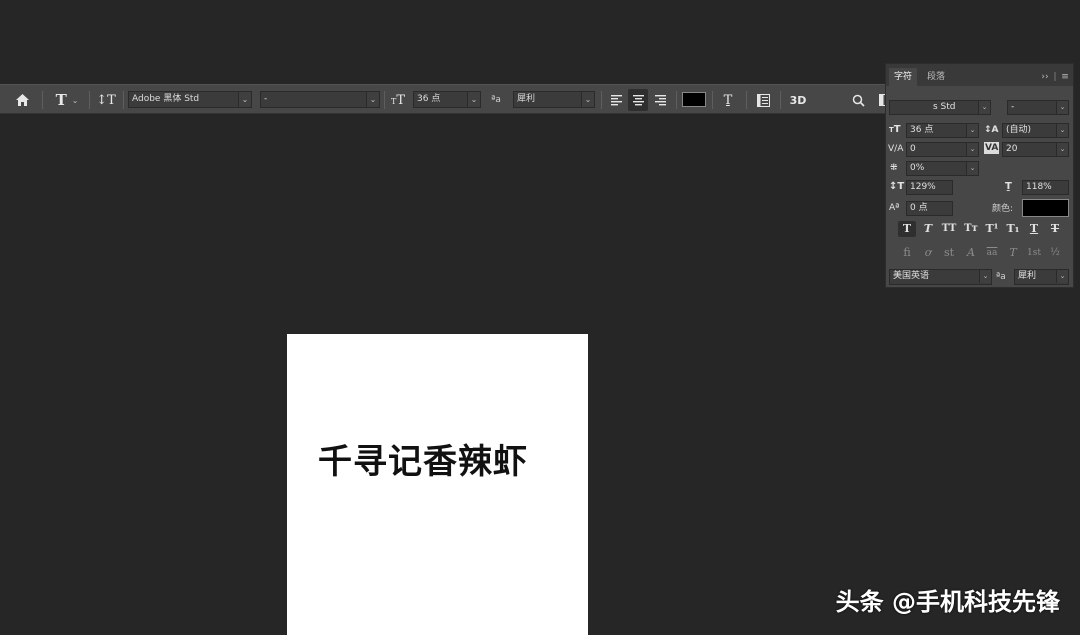 This screenshot has width=1080, height=635. Describe the element at coordinates (1013, 253) in the screenshot. I see `titling-alternates-button: T` at that location.